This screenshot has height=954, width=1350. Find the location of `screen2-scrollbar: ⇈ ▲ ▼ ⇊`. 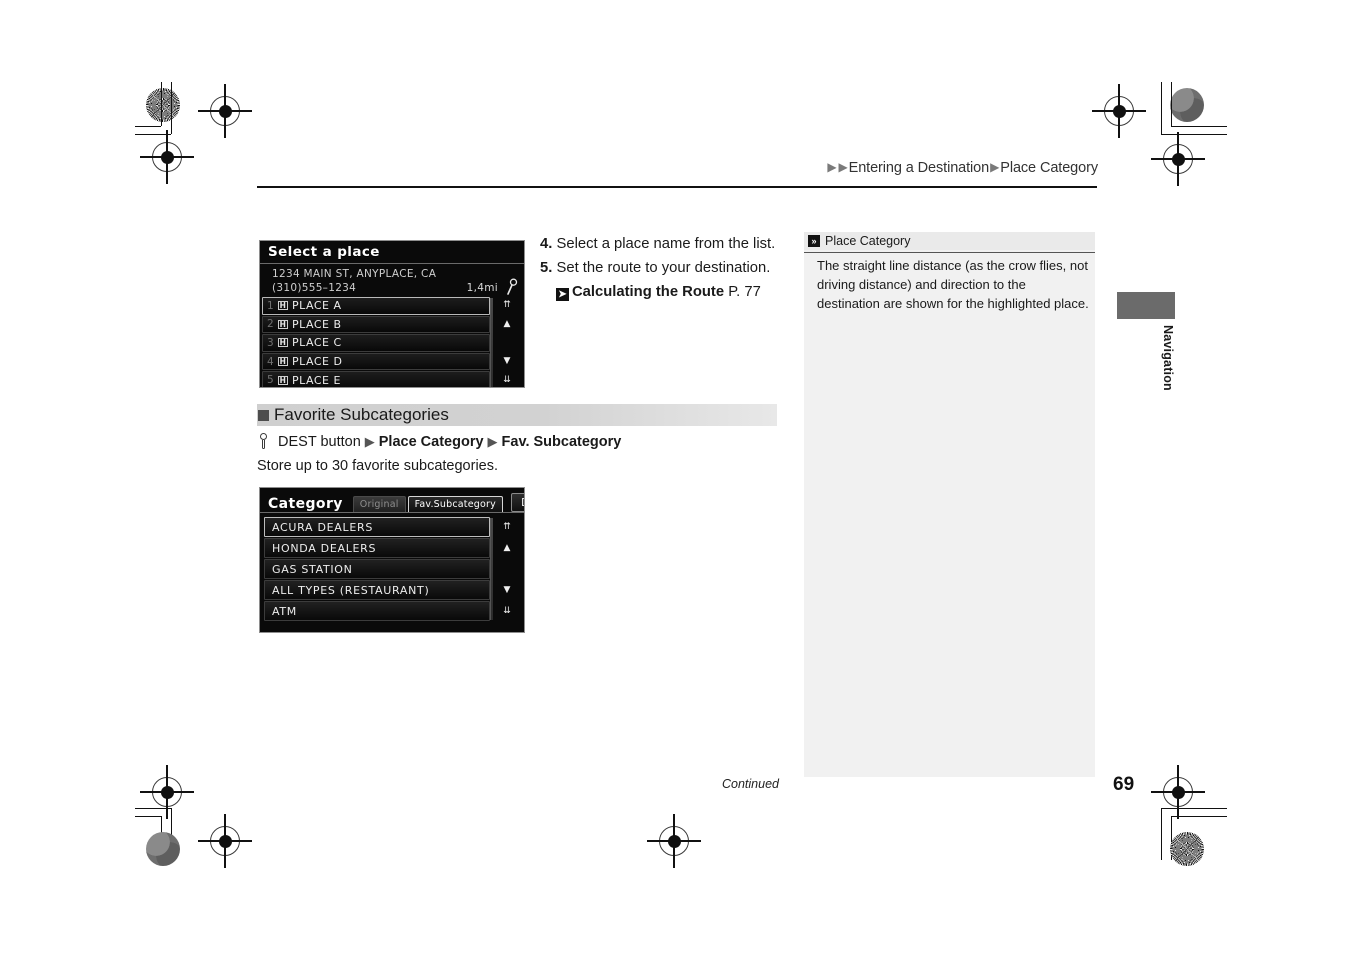

screen2-scrollbar: ⇈ ▲ ▼ ⇊ is located at coordinates (506, 569).